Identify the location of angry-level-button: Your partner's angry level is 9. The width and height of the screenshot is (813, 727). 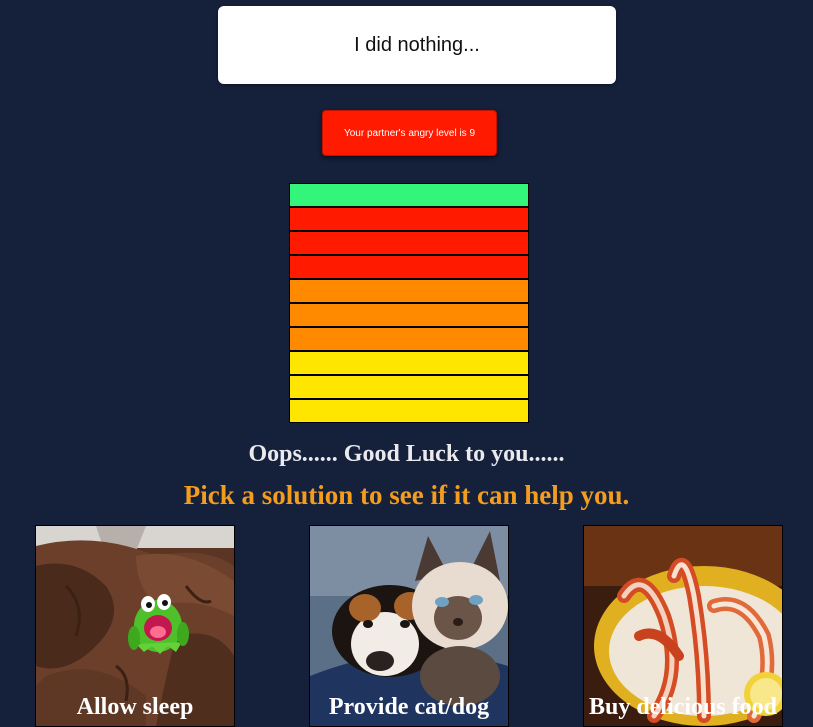
(409, 133).